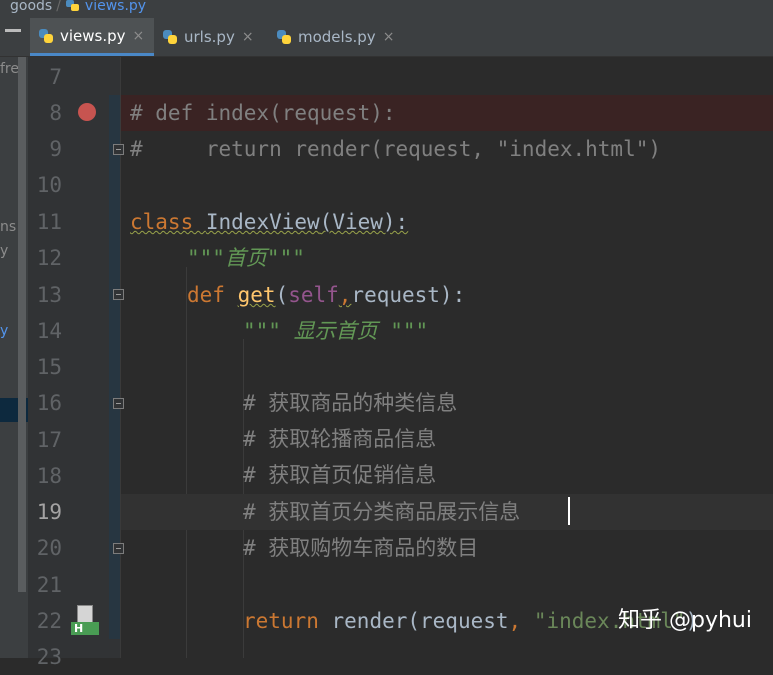 This screenshot has width=773, height=675. I want to click on class-name: IndexView, so click(262, 222).